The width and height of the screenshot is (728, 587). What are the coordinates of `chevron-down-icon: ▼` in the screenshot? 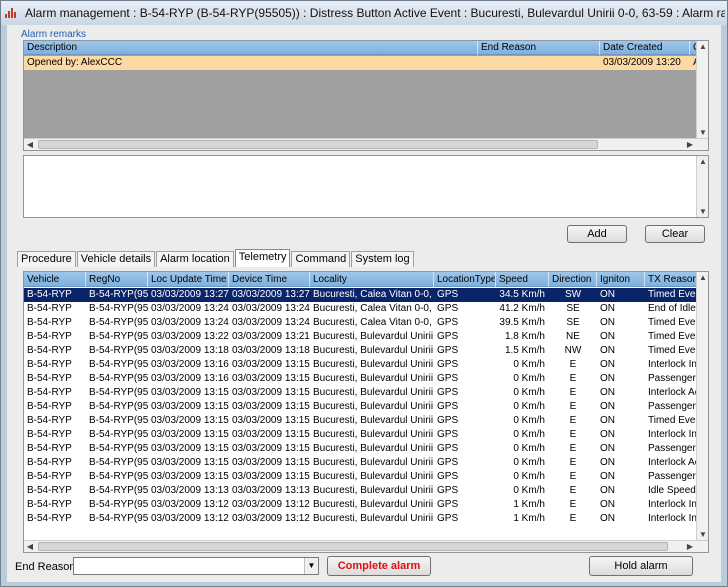 It's located at (311, 566).